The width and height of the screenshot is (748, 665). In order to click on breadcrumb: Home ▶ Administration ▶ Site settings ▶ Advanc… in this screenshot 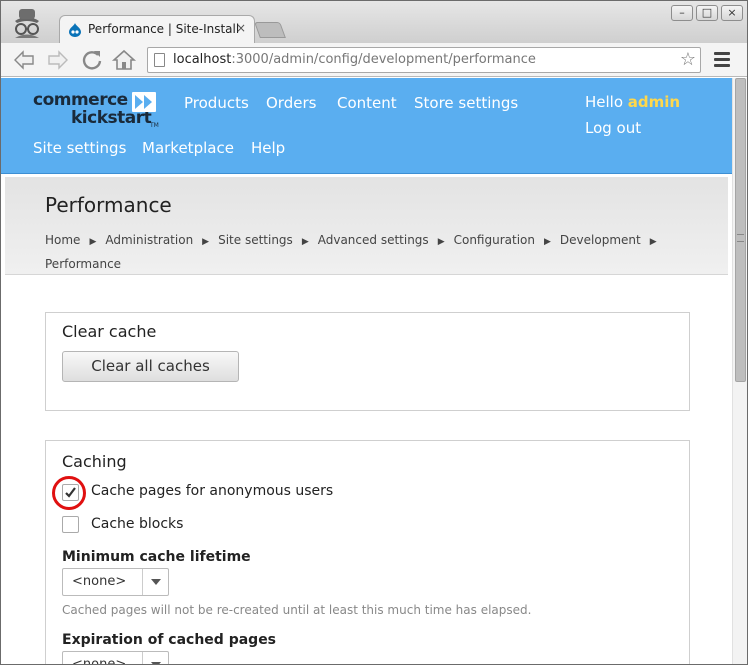, I will do `click(351, 252)`.